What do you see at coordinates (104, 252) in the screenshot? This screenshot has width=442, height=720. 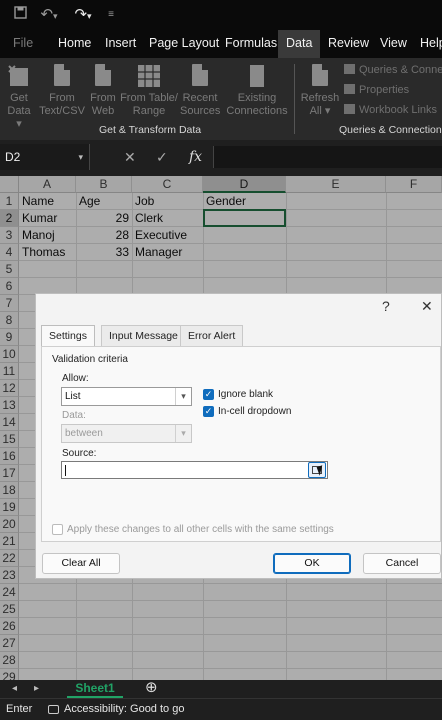 I see `cell-b4: 33` at bounding box center [104, 252].